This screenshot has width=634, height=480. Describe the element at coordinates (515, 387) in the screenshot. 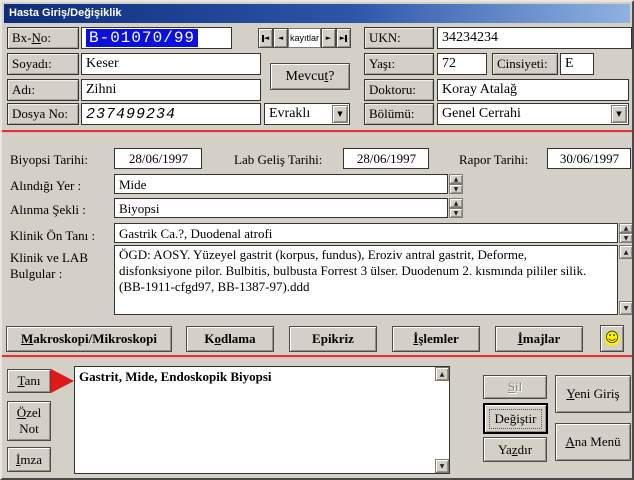

I see `sil-button: Sil` at that location.